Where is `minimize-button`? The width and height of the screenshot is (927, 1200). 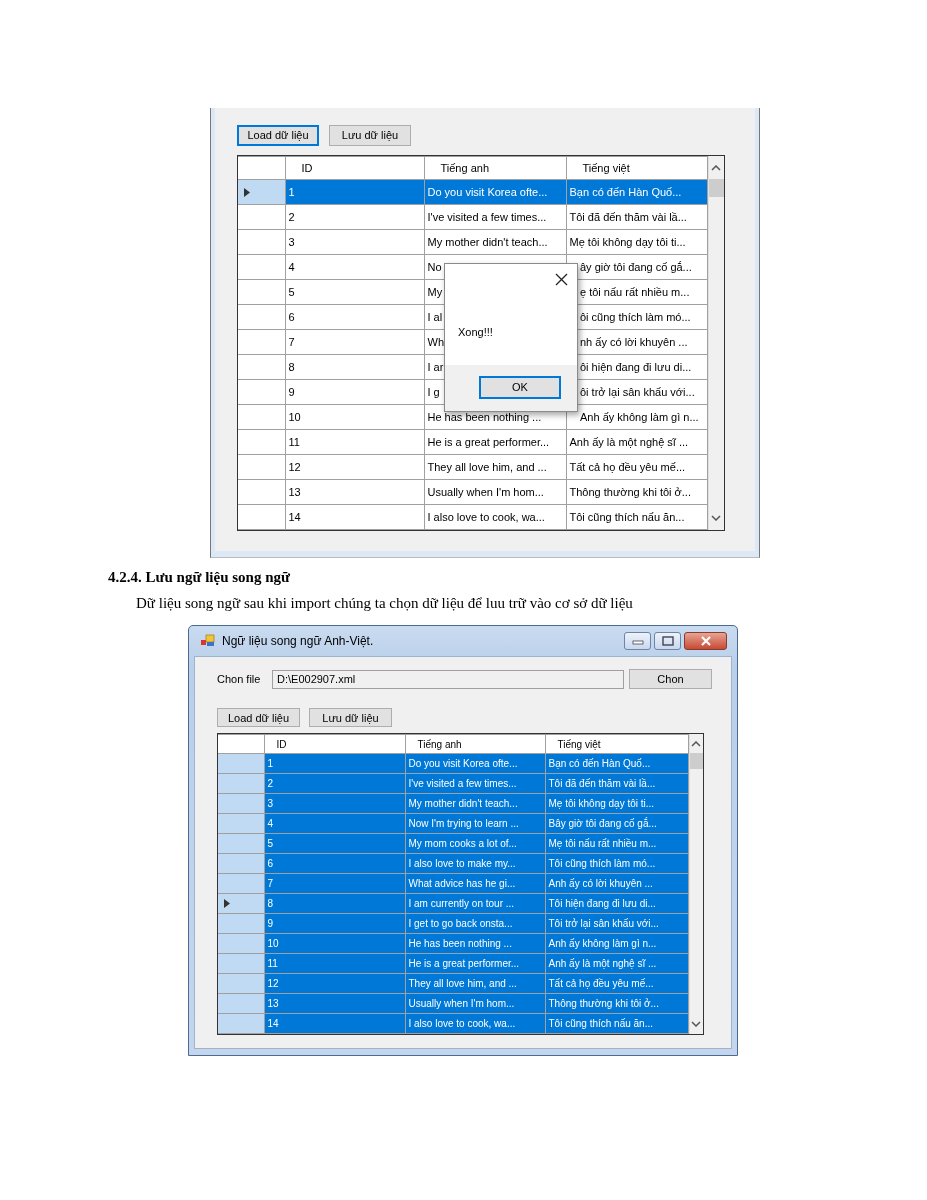
minimize-button is located at coordinates (637, 641).